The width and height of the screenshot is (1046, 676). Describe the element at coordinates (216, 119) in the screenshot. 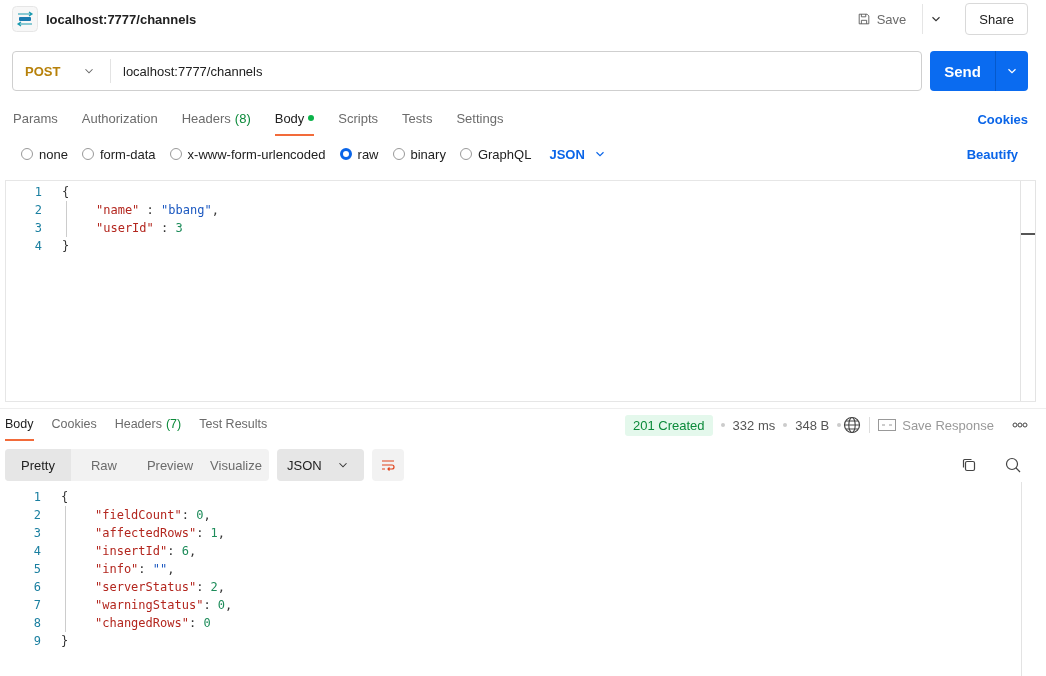

I see `request-tab: Headers (8)` at that location.